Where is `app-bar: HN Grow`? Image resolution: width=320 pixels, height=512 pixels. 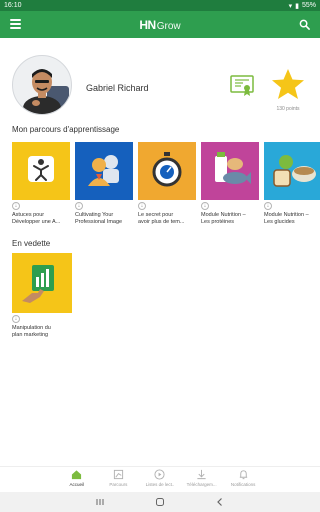 app-bar: HN Grow is located at coordinates (160, 24).